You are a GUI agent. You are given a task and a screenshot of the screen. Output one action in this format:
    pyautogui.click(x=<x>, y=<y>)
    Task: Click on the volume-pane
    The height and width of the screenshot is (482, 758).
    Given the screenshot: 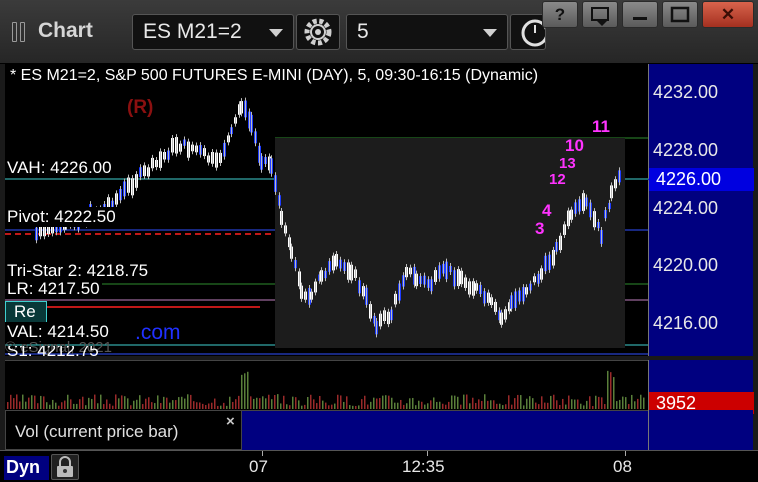 What is the action you would take?
    pyautogui.click(x=326, y=385)
    